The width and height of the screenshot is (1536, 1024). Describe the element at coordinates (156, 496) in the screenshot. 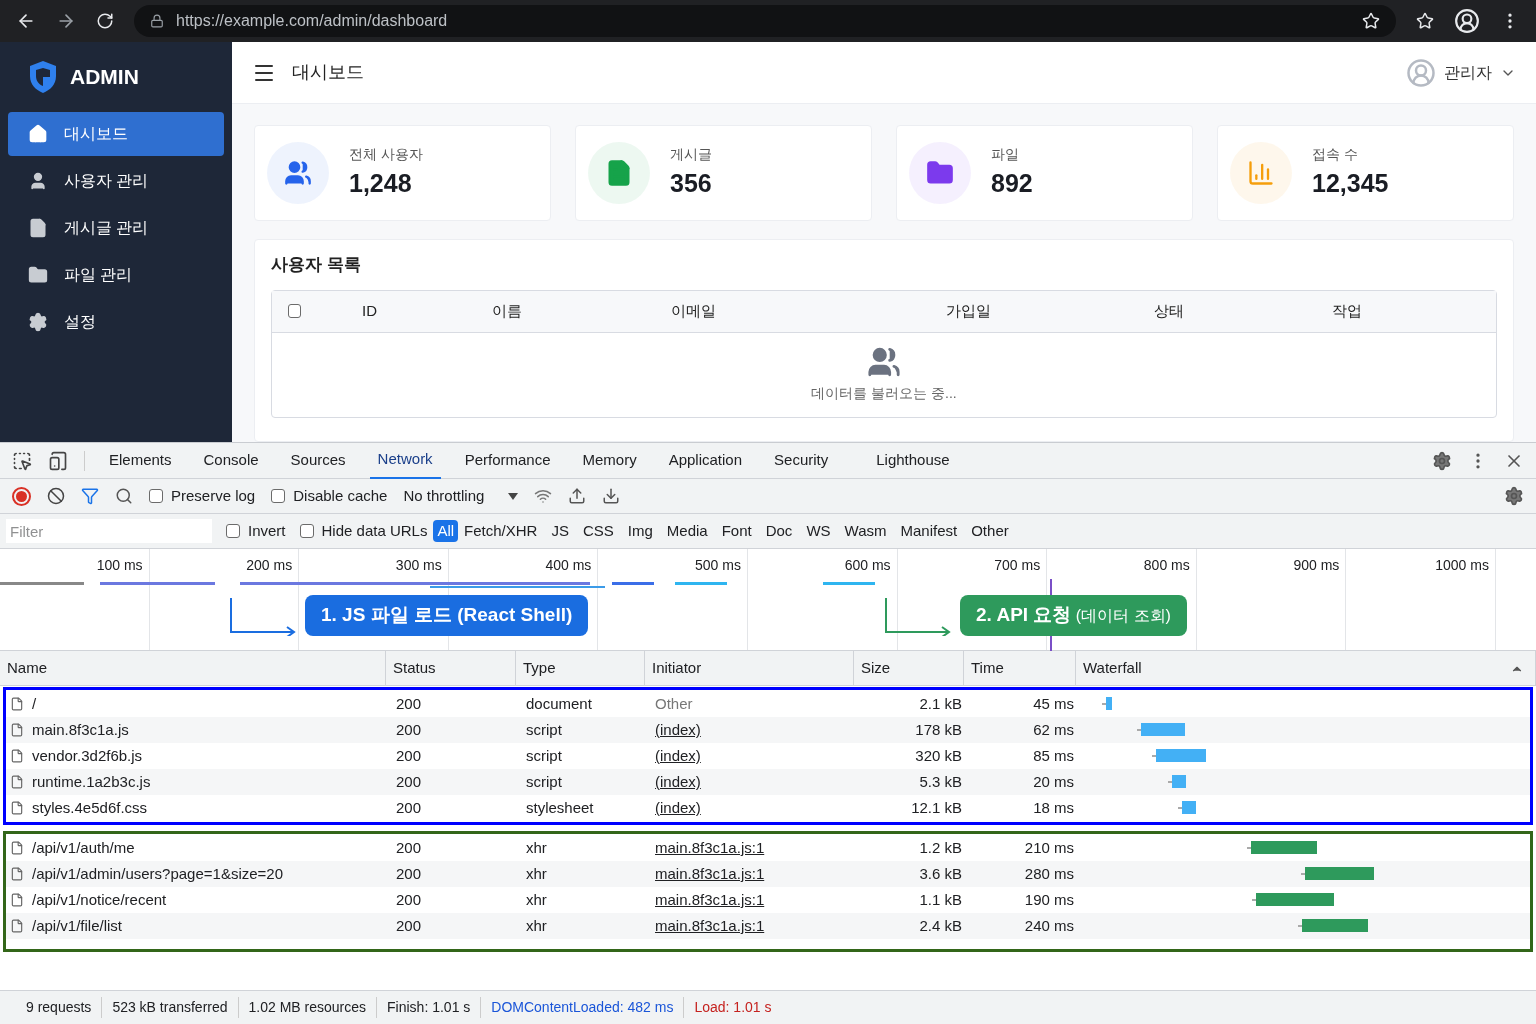

I see `preserve-log-checkbox` at that location.